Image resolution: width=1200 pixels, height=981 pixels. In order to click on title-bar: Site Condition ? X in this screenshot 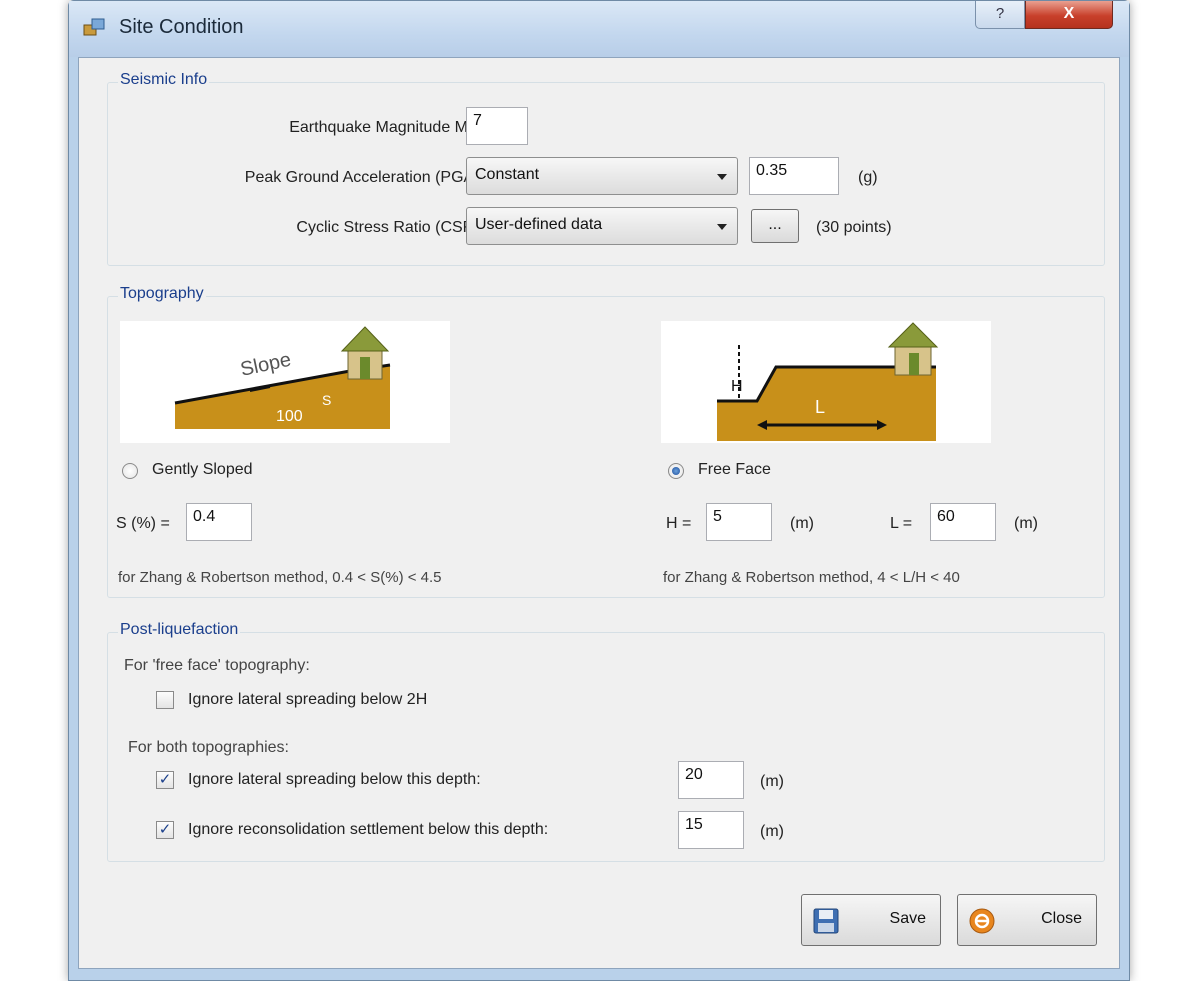, I will do `click(599, 29)`.